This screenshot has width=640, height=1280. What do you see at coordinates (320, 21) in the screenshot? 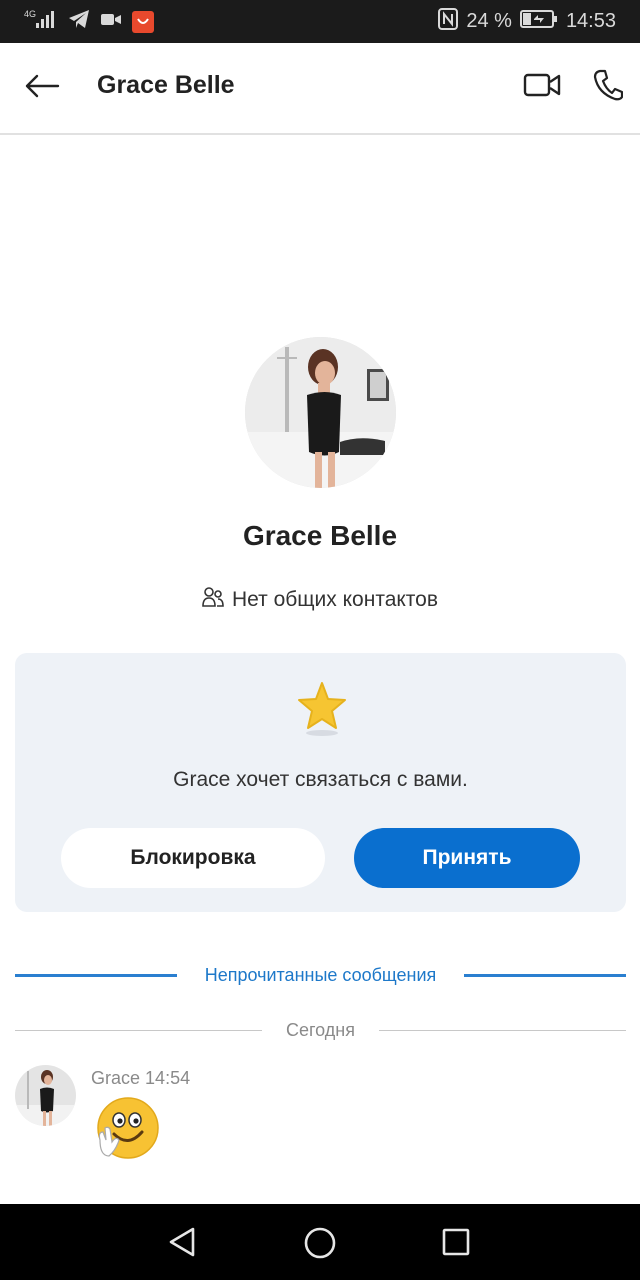
I see `status-bar: 4G 24 % 14:53` at bounding box center [320, 21].